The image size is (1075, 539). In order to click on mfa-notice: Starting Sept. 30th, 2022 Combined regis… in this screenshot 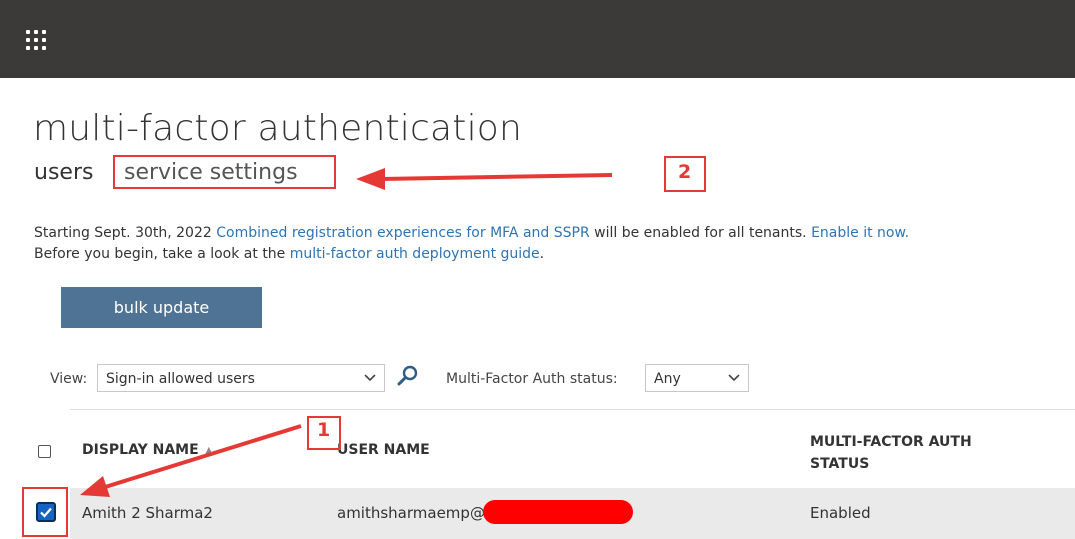, I will do `click(534, 244)`.